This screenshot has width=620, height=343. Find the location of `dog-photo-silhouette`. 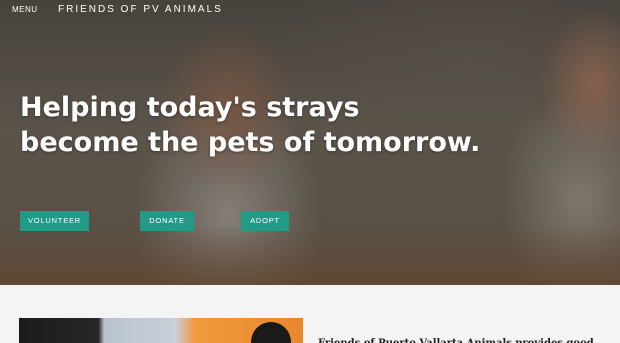

dog-photo-silhouette is located at coordinates (271, 332).